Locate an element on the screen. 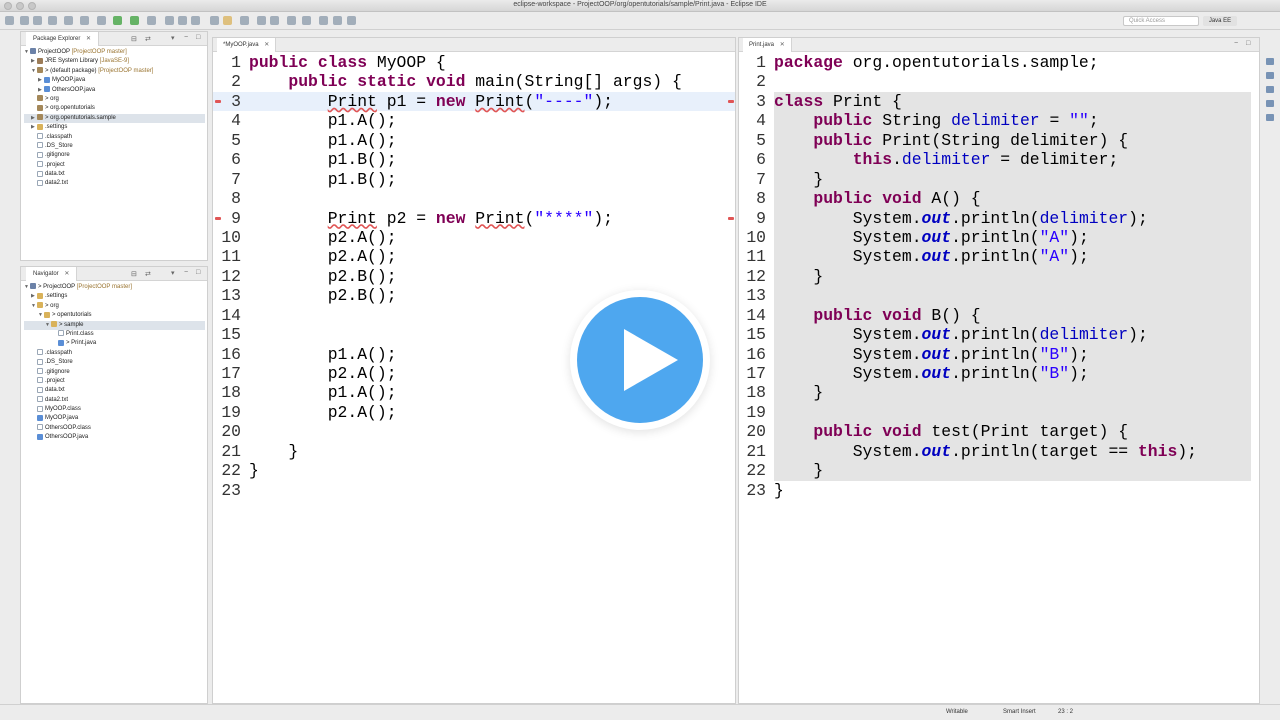 This screenshot has height=720, width=1280. tree-item: MyOOP.class is located at coordinates (114, 409).